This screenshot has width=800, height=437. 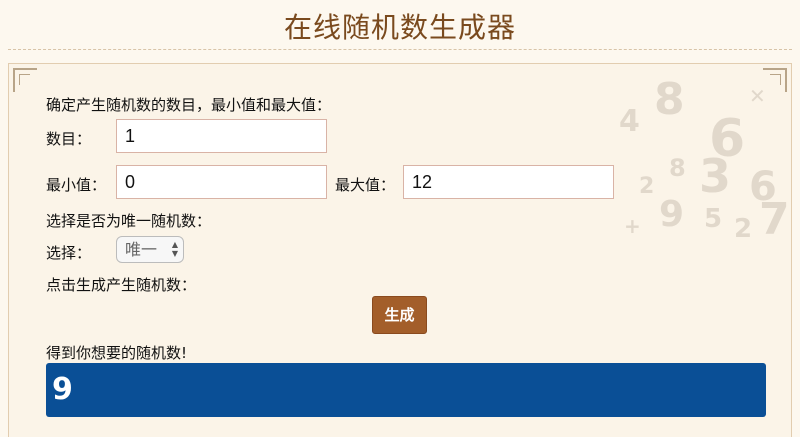 What do you see at coordinates (704, 159) in the screenshot?
I see `numbers-decoration: 4 8 6 ✕ 8 3 2 9 6 5 2 7 +` at bounding box center [704, 159].